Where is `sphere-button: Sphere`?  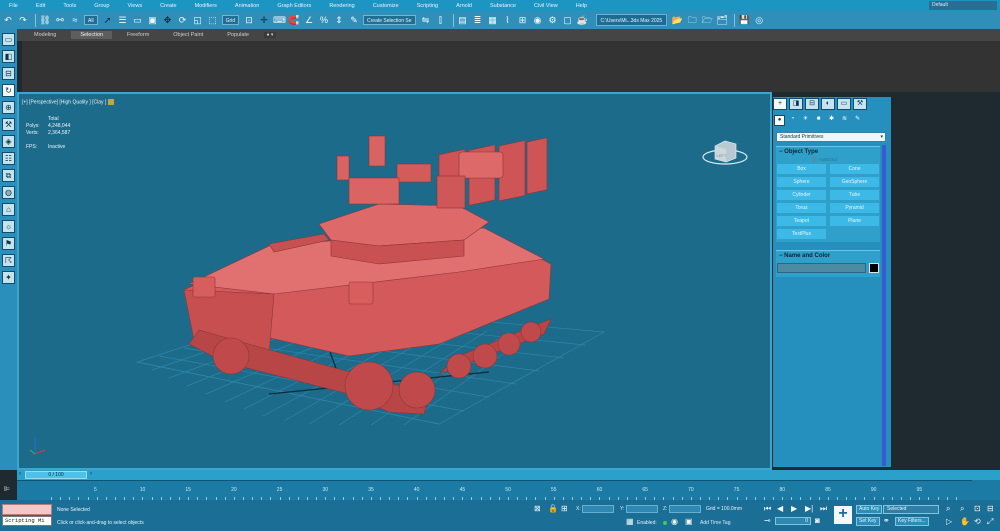 sphere-button: Sphere is located at coordinates (801, 182).